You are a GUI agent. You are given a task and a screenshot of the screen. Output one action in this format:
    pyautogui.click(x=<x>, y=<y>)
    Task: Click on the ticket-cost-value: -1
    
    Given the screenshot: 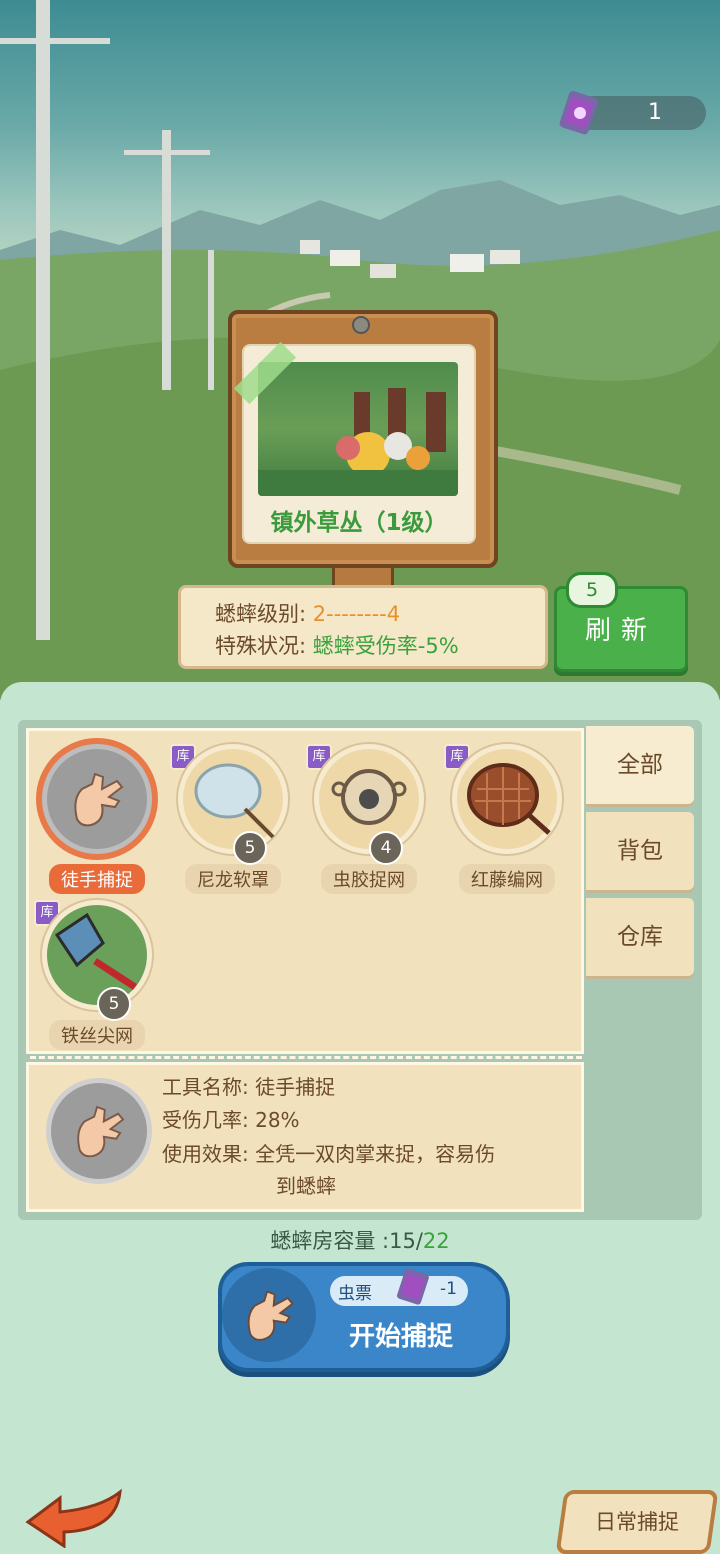 What is the action you would take?
    pyautogui.click(x=448, y=1289)
    